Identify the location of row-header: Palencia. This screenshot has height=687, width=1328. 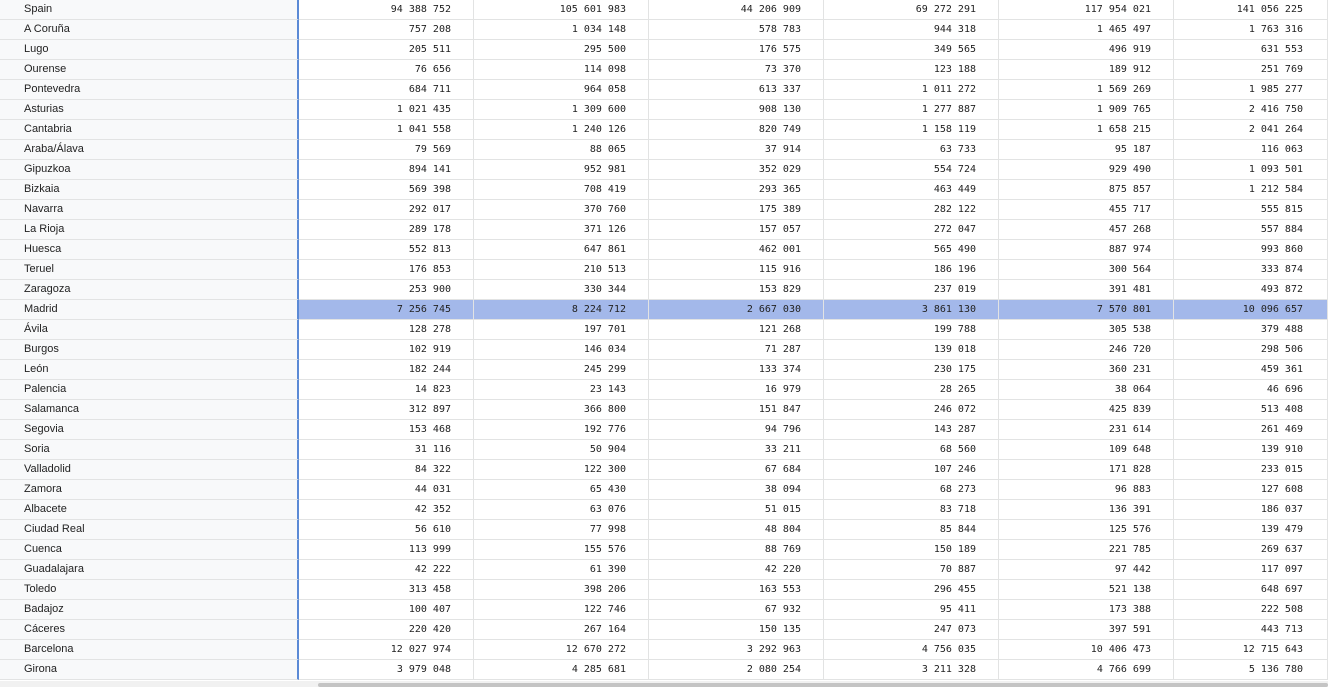
(149, 390).